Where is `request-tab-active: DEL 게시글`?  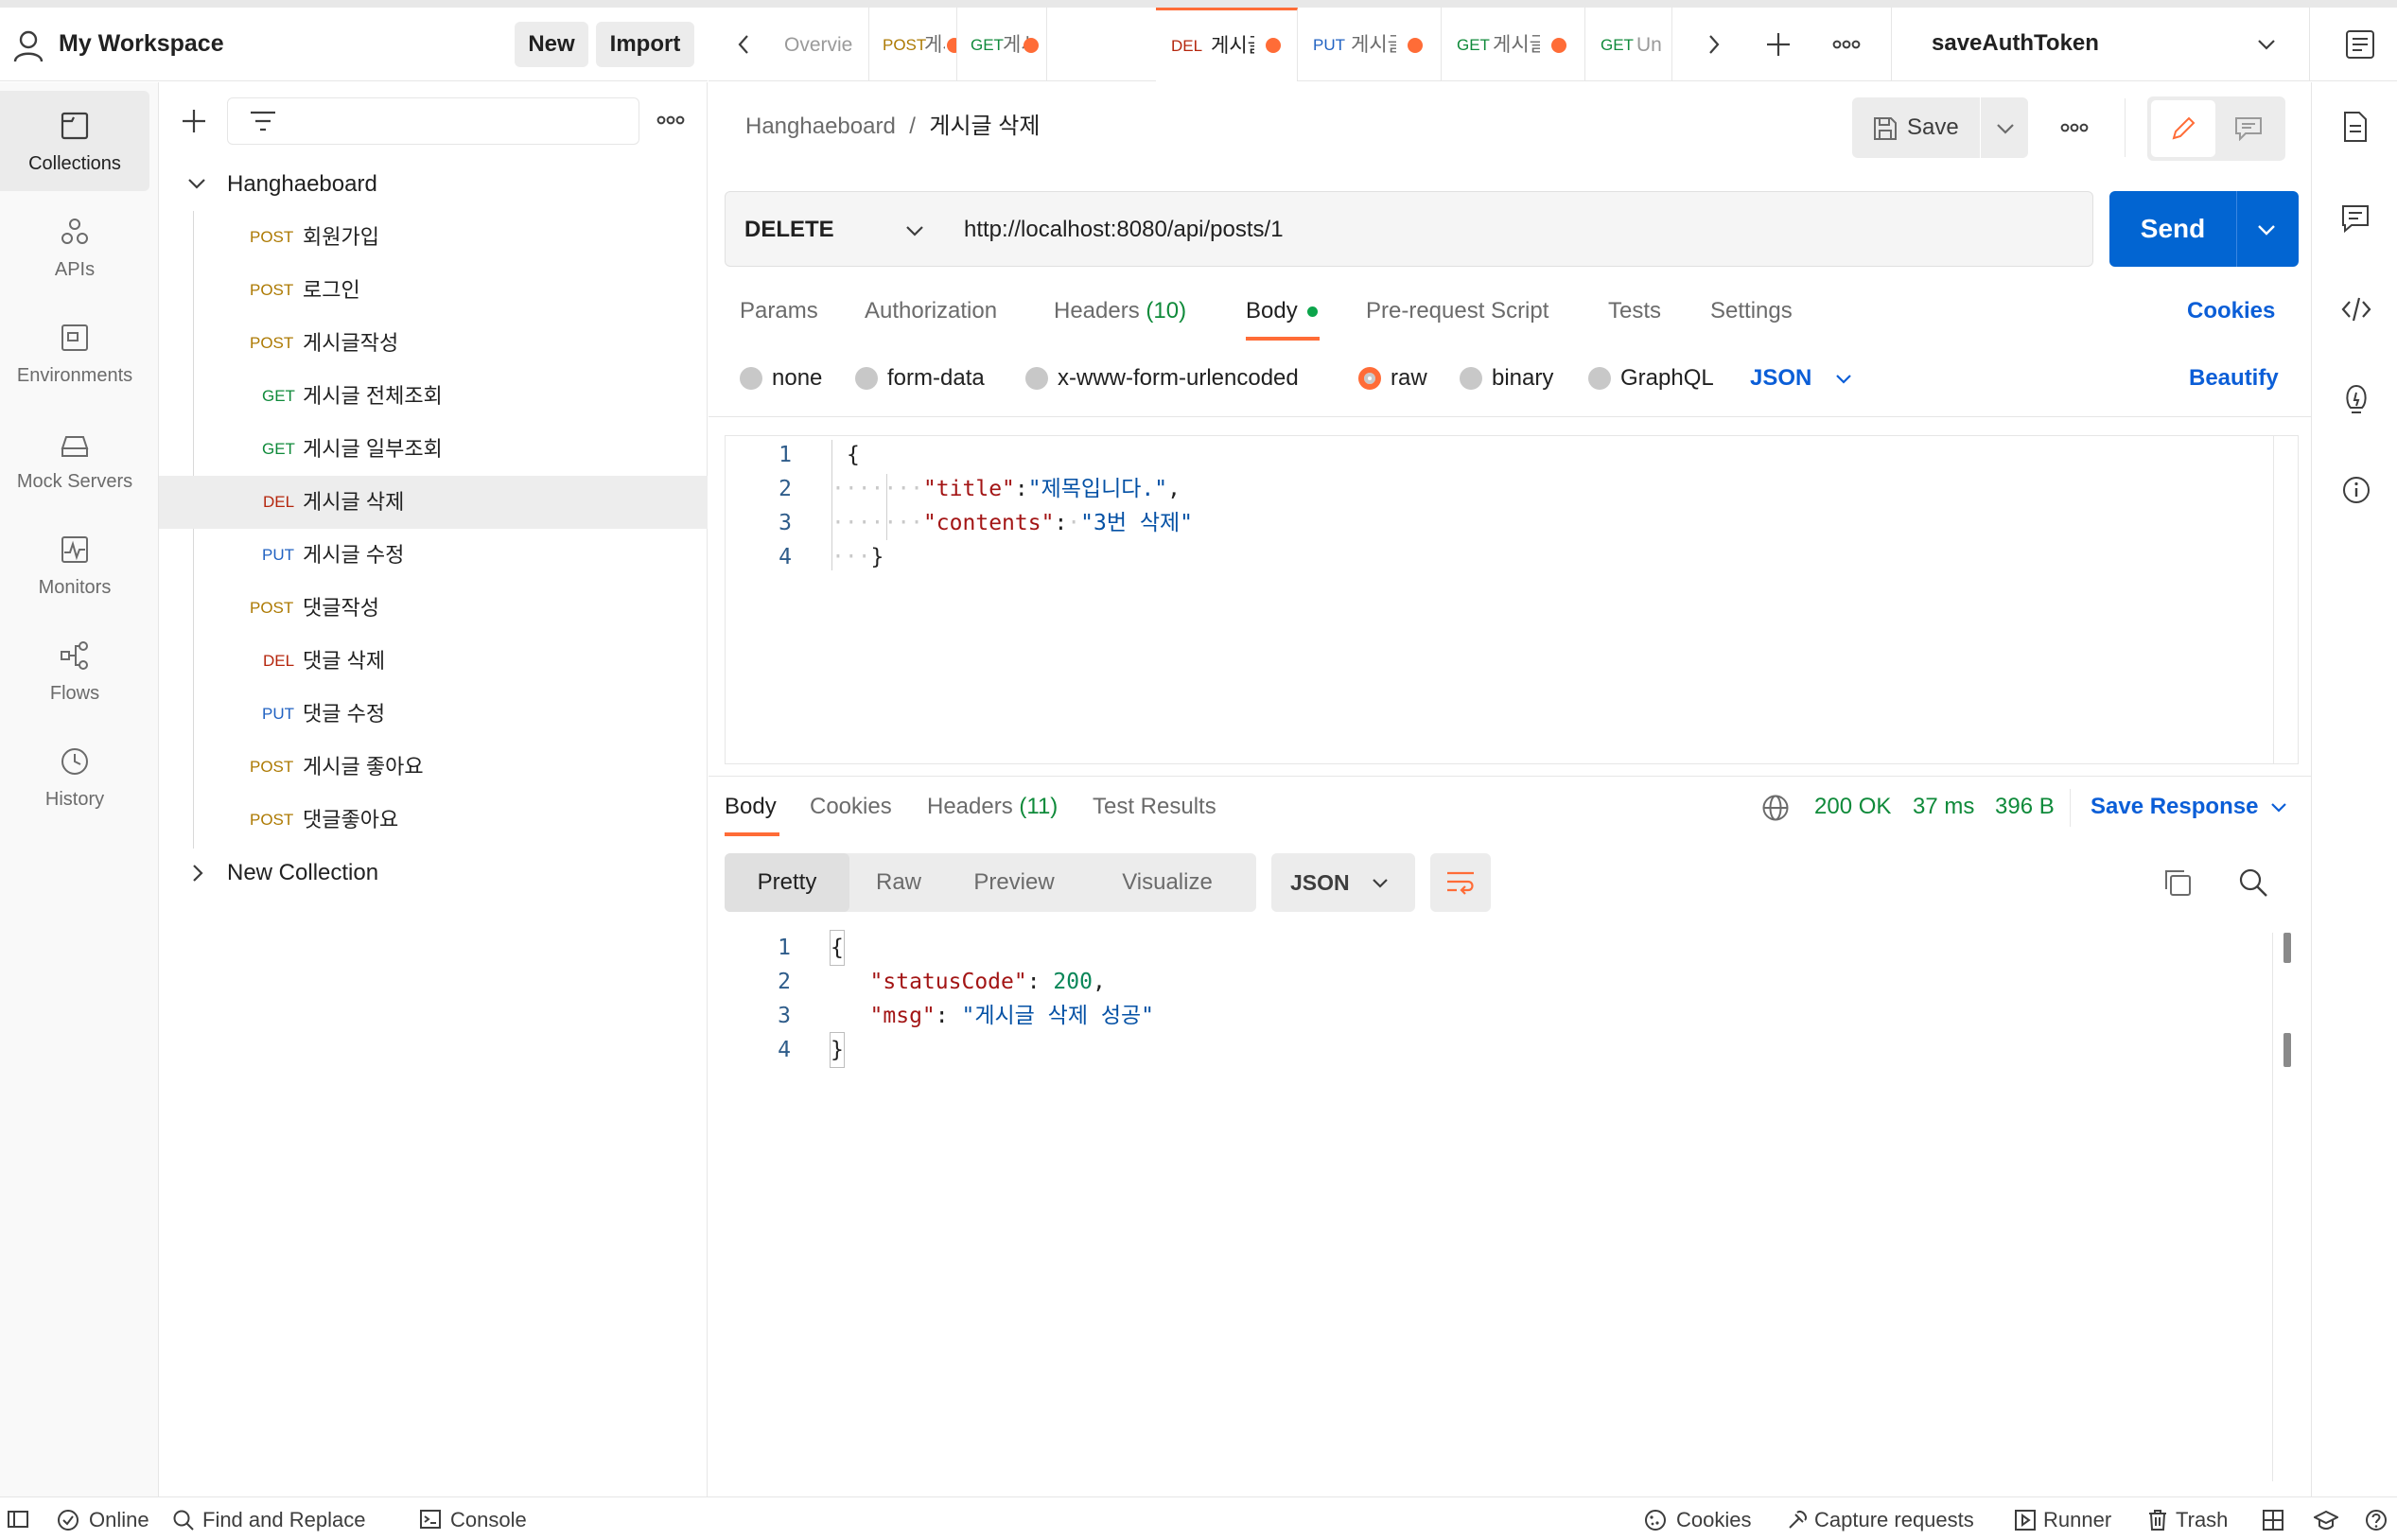 request-tab-active: DEL 게시글 is located at coordinates (1227, 44).